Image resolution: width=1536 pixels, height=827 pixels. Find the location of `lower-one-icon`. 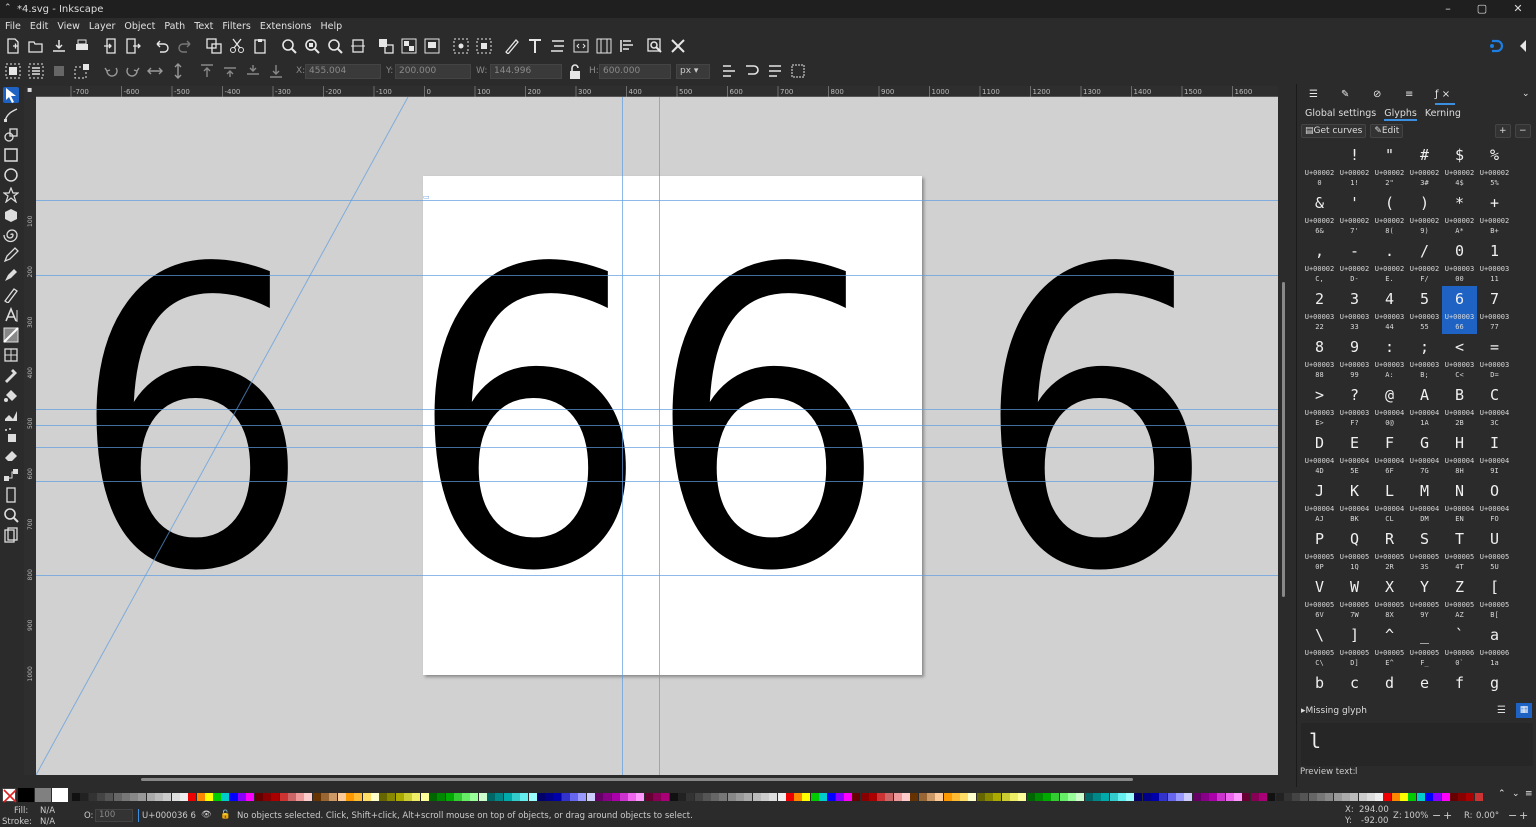

lower-one-icon is located at coordinates (253, 71).